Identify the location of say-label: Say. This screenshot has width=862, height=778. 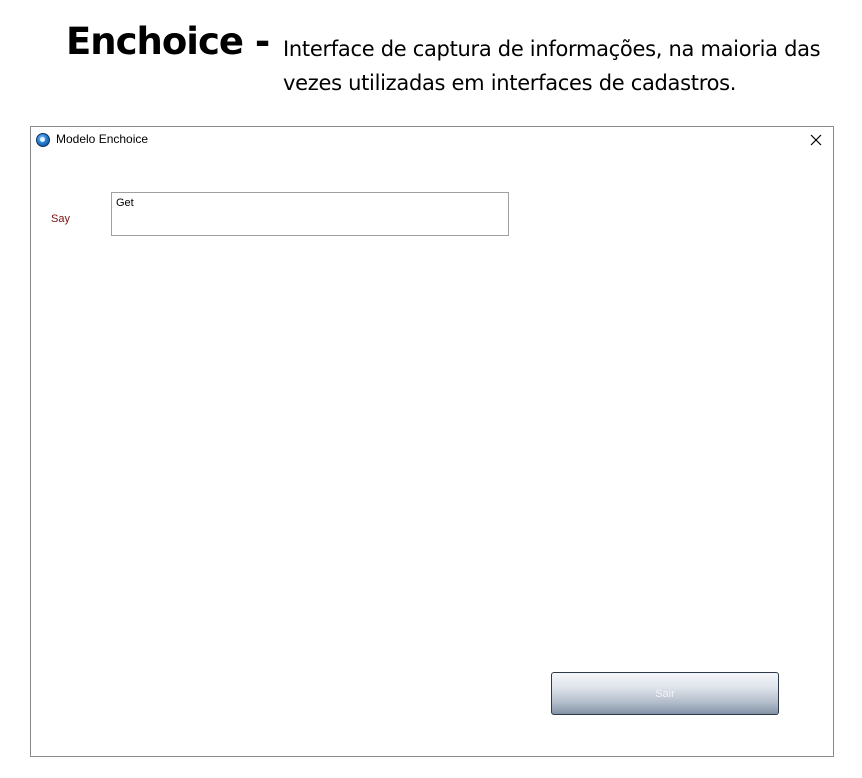
(60, 219).